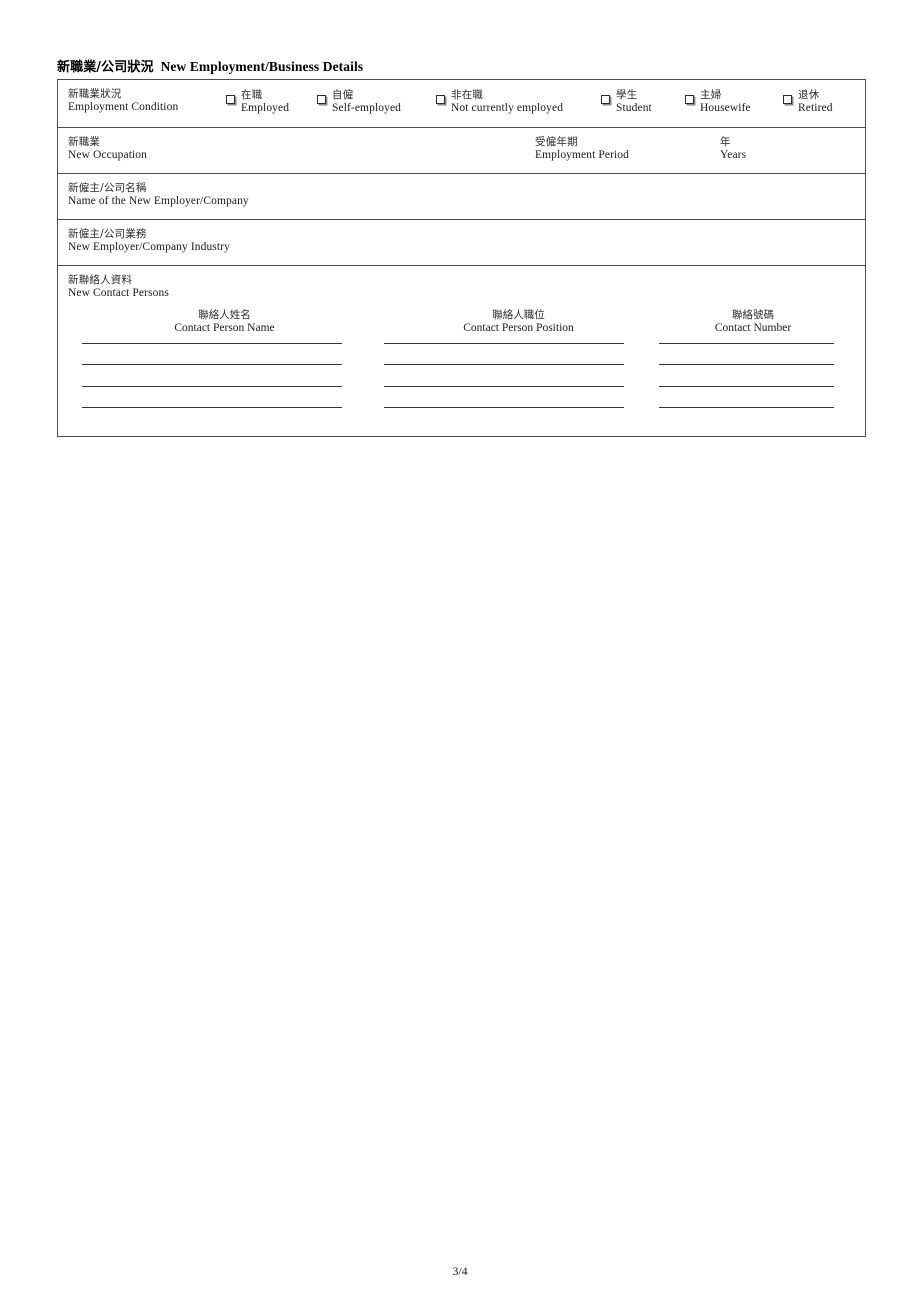 Image resolution: width=920 pixels, height=1302 pixels. Describe the element at coordinates (149, 246) in the screenshot. I see `label-employer-industry-en: New Employer/Company Industry` at that location.